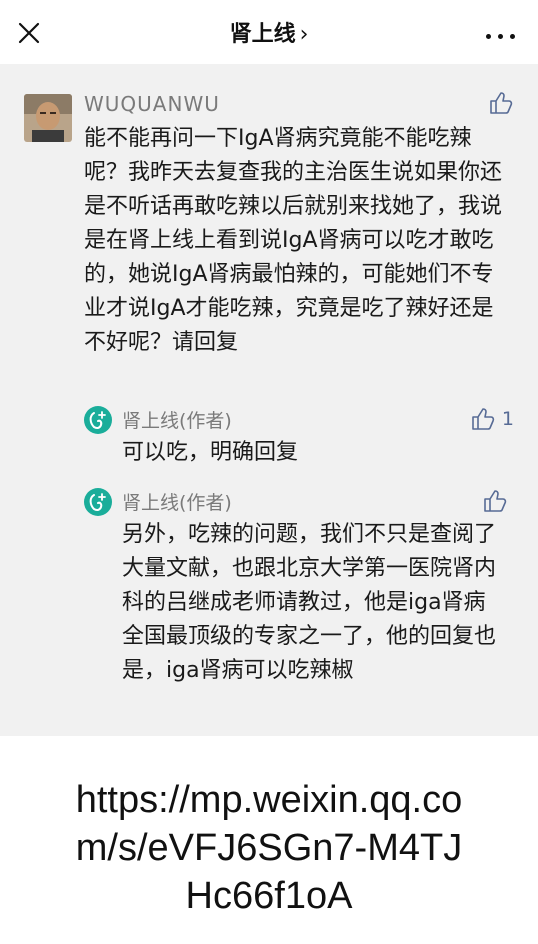 The height and width of the screenshot is (944, 538). What do you see at coordinates (304, 34) in the screenshot?
I see `chevron-right-icon: ›` at bounding box center [304, 34].